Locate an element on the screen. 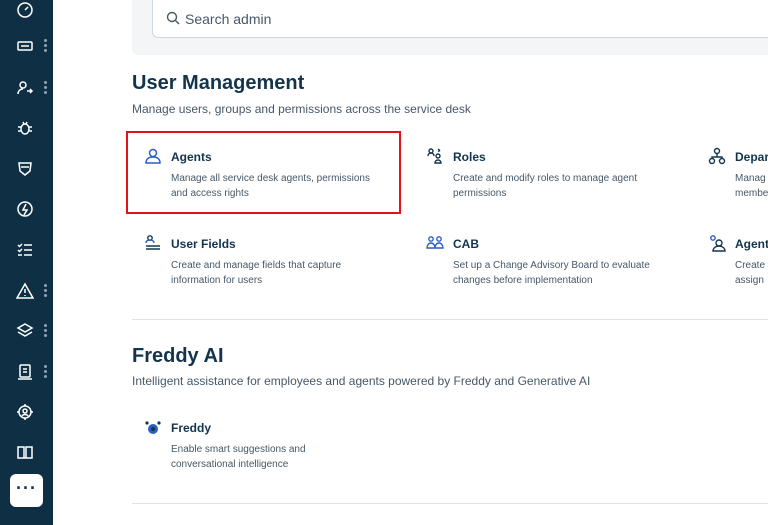 Image resolution: width=768 pixels, height=525 pixels. sidebar-item-solutions is located at coordinates (26, 372).